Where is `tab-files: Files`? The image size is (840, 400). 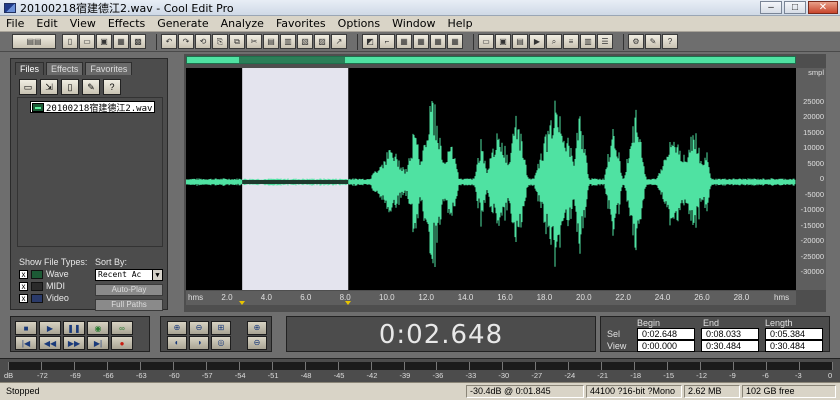
tab-files: Files is located at coordinates (30, 68).